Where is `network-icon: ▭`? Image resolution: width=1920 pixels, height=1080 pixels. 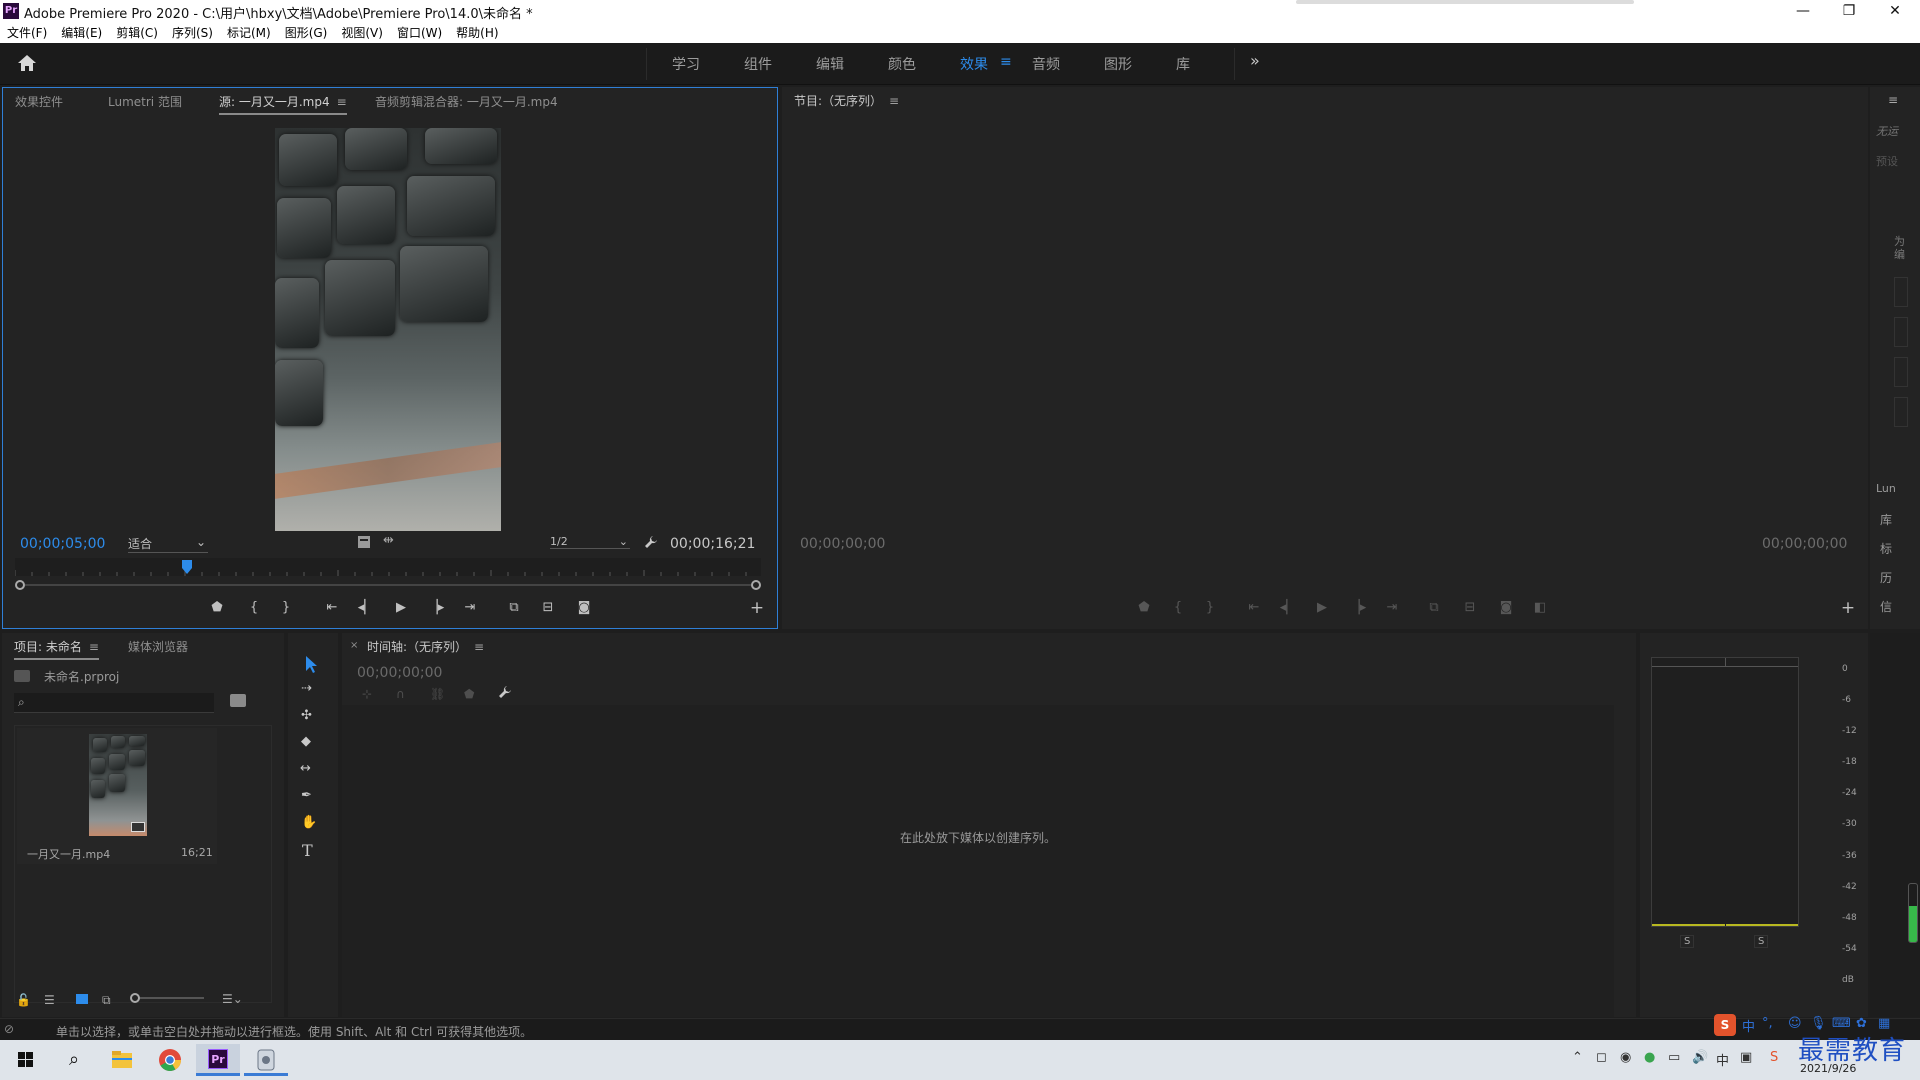 network-icon: ▭ is located at coordinates (1674, 1057).